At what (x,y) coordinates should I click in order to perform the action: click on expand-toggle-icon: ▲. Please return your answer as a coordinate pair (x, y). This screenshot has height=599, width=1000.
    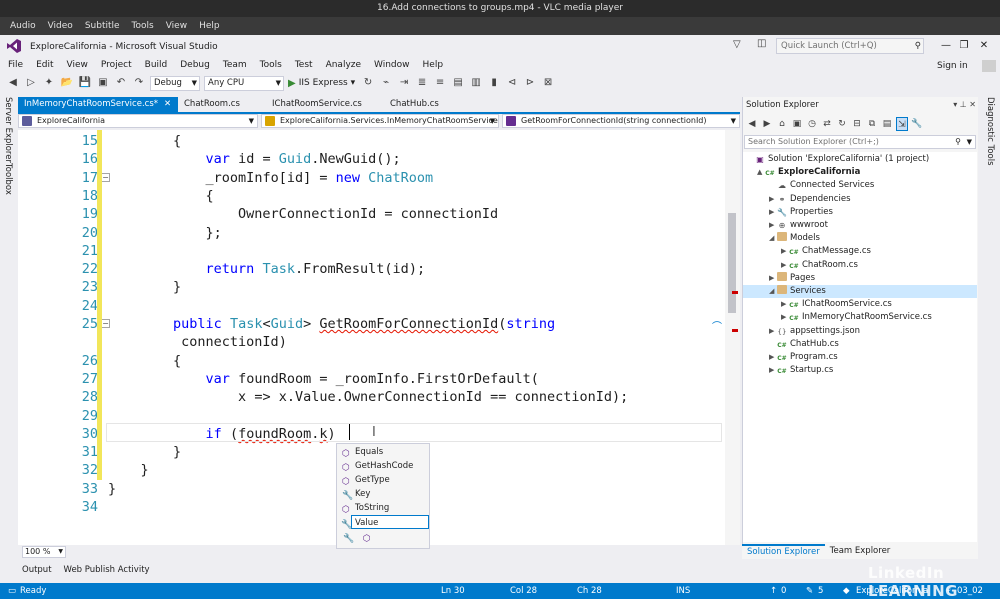
    Looking at the image, I should click on (761, 172).